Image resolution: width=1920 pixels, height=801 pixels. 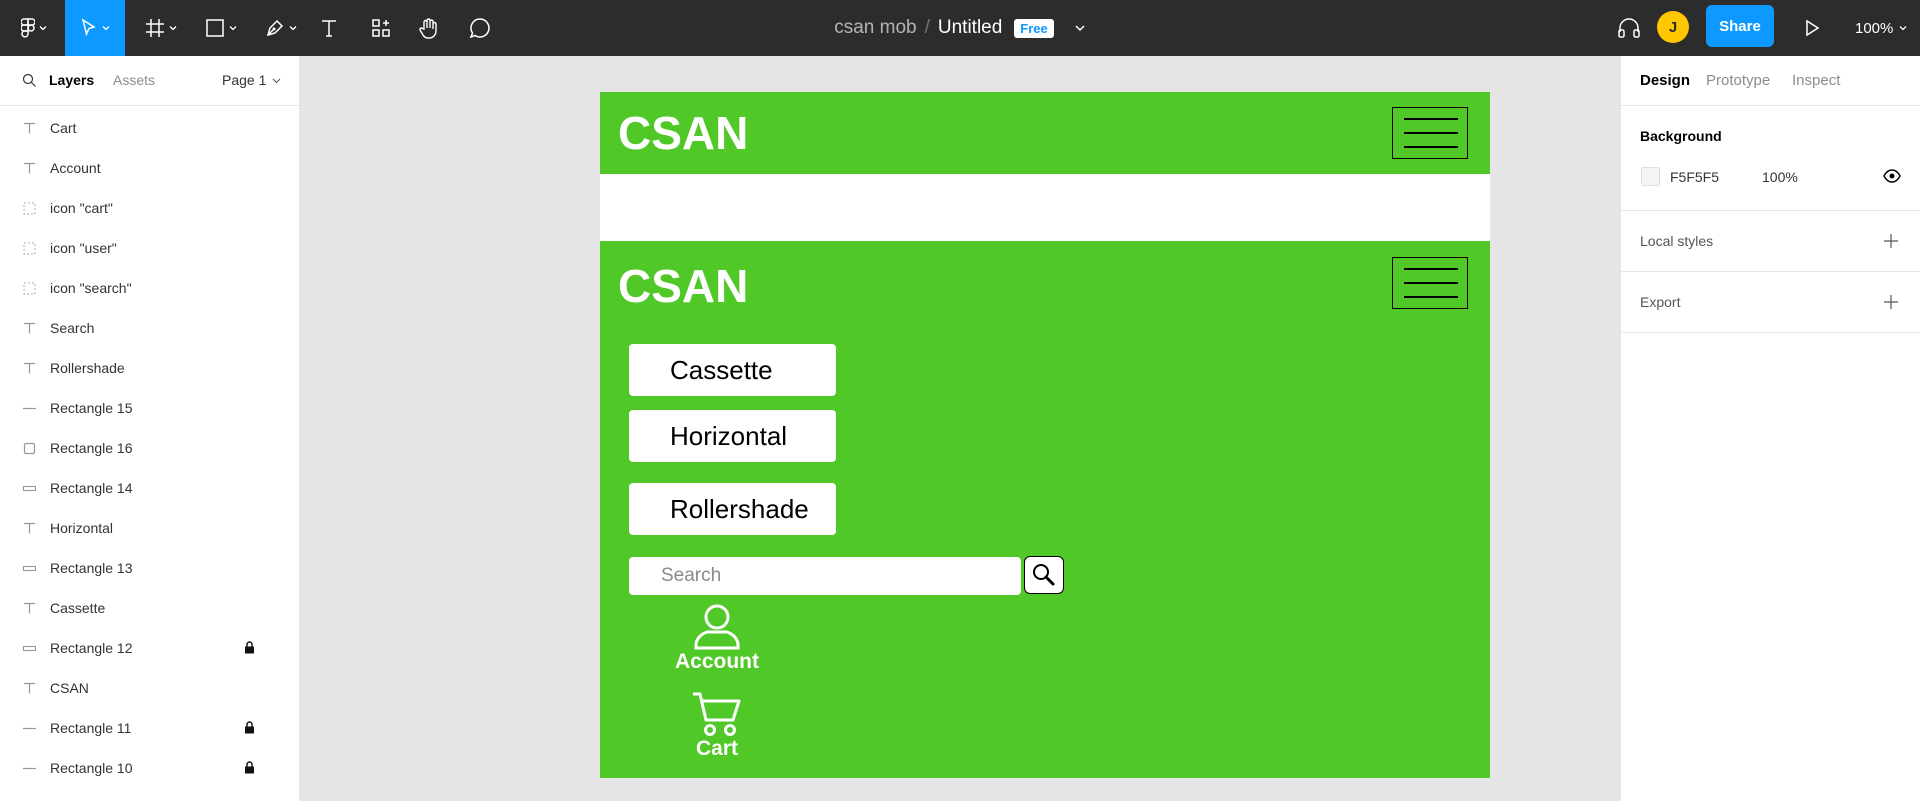 I want to click on layer-row: Rectangle 14, so click(x=149, y=488).